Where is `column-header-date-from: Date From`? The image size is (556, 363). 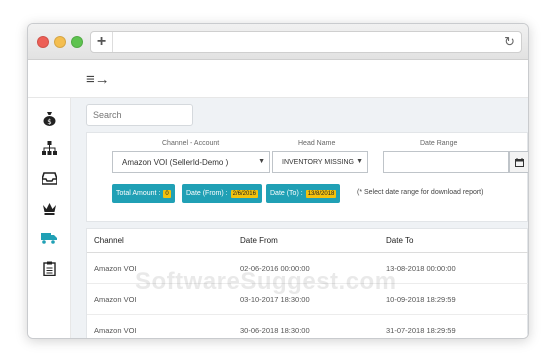
column-header-date-from: Date From is located at coordinates (259, 240).